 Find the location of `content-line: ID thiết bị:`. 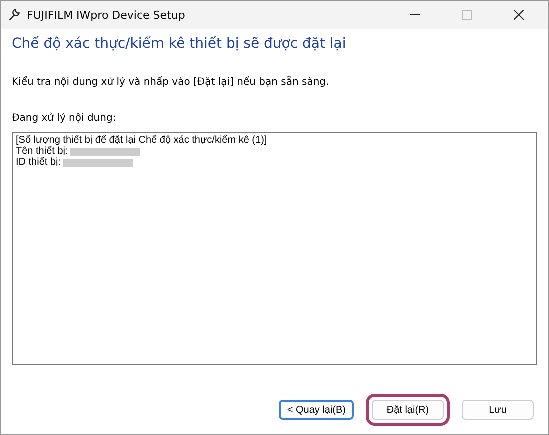

content-line: ID thiết bị: is located at coordinates (39, 162).